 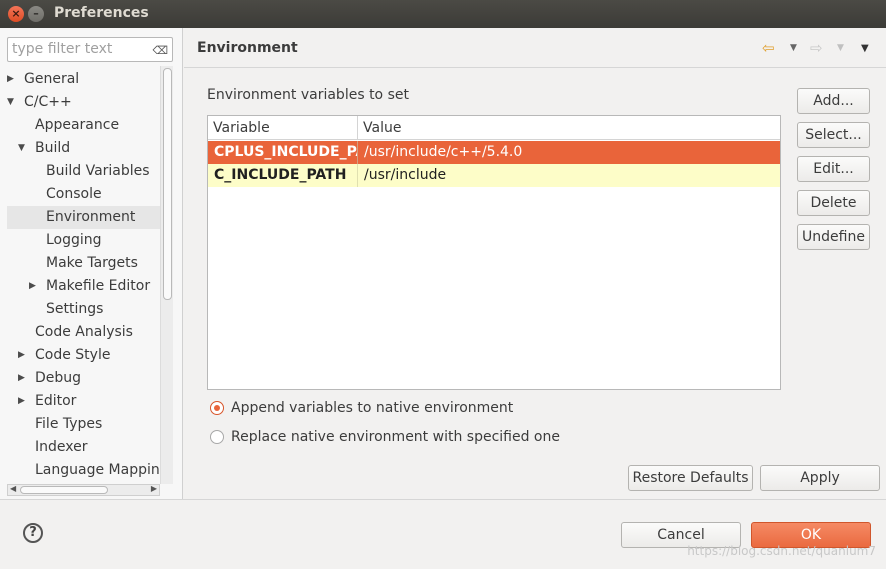 What do you see at coordinates (160, 51) in the screenshot?
I see `clear-filter-icon: ⌫` at bounding box center [160, 51].